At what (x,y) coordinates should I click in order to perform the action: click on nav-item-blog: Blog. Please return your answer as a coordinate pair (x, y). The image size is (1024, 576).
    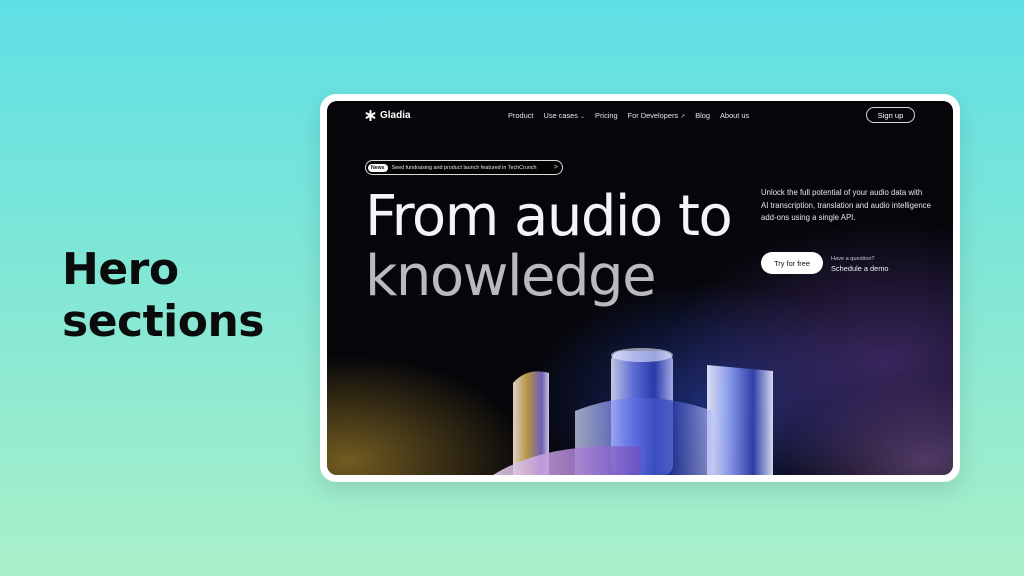
    Looking at the image, I should click on (702, 115).